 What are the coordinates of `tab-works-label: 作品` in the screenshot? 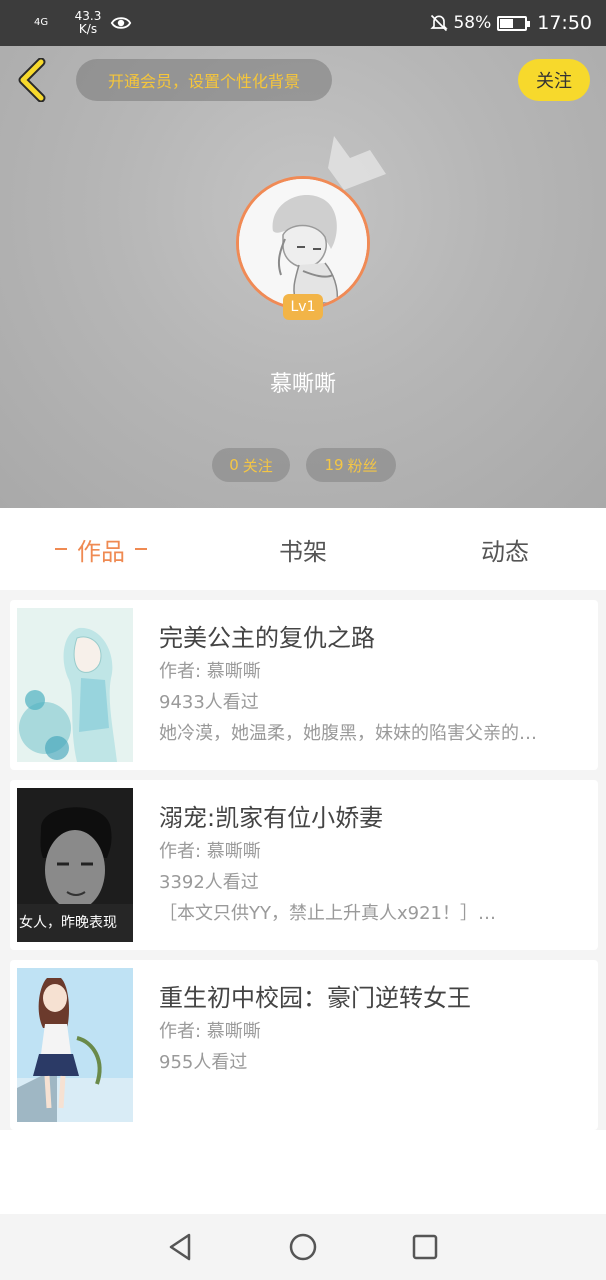 It's located at (101, 551).